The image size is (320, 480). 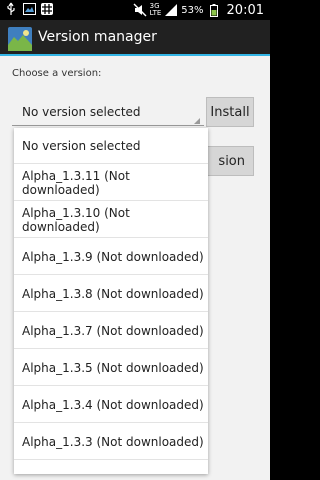 I want to click on network-type: 3G LTE, so click(x=156, y=10).